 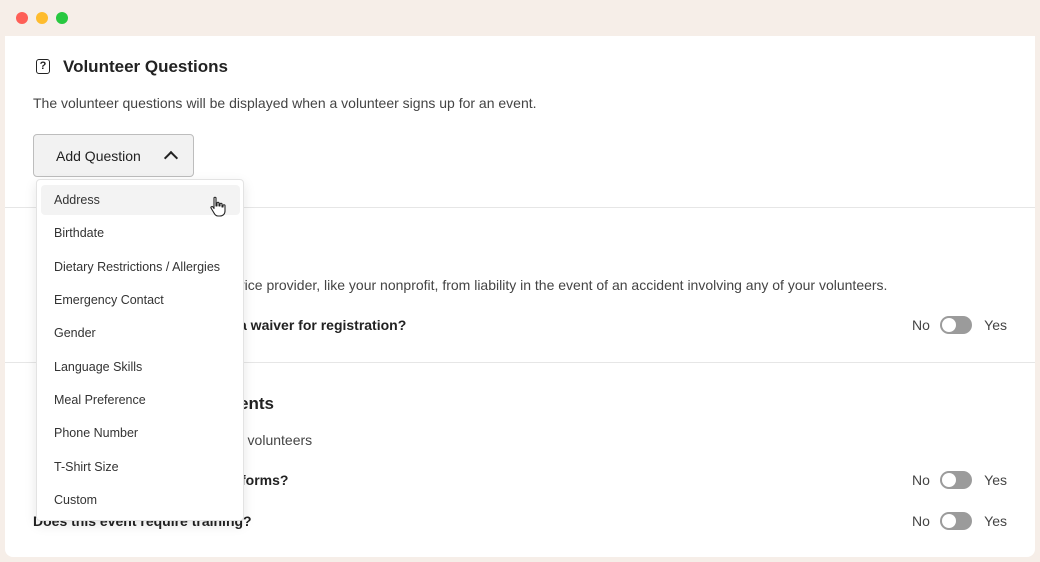 What do you see at coordinates (218, 206) in the screenshot?
I see `hand-cursor-icon` at bounding box center [218, 206].